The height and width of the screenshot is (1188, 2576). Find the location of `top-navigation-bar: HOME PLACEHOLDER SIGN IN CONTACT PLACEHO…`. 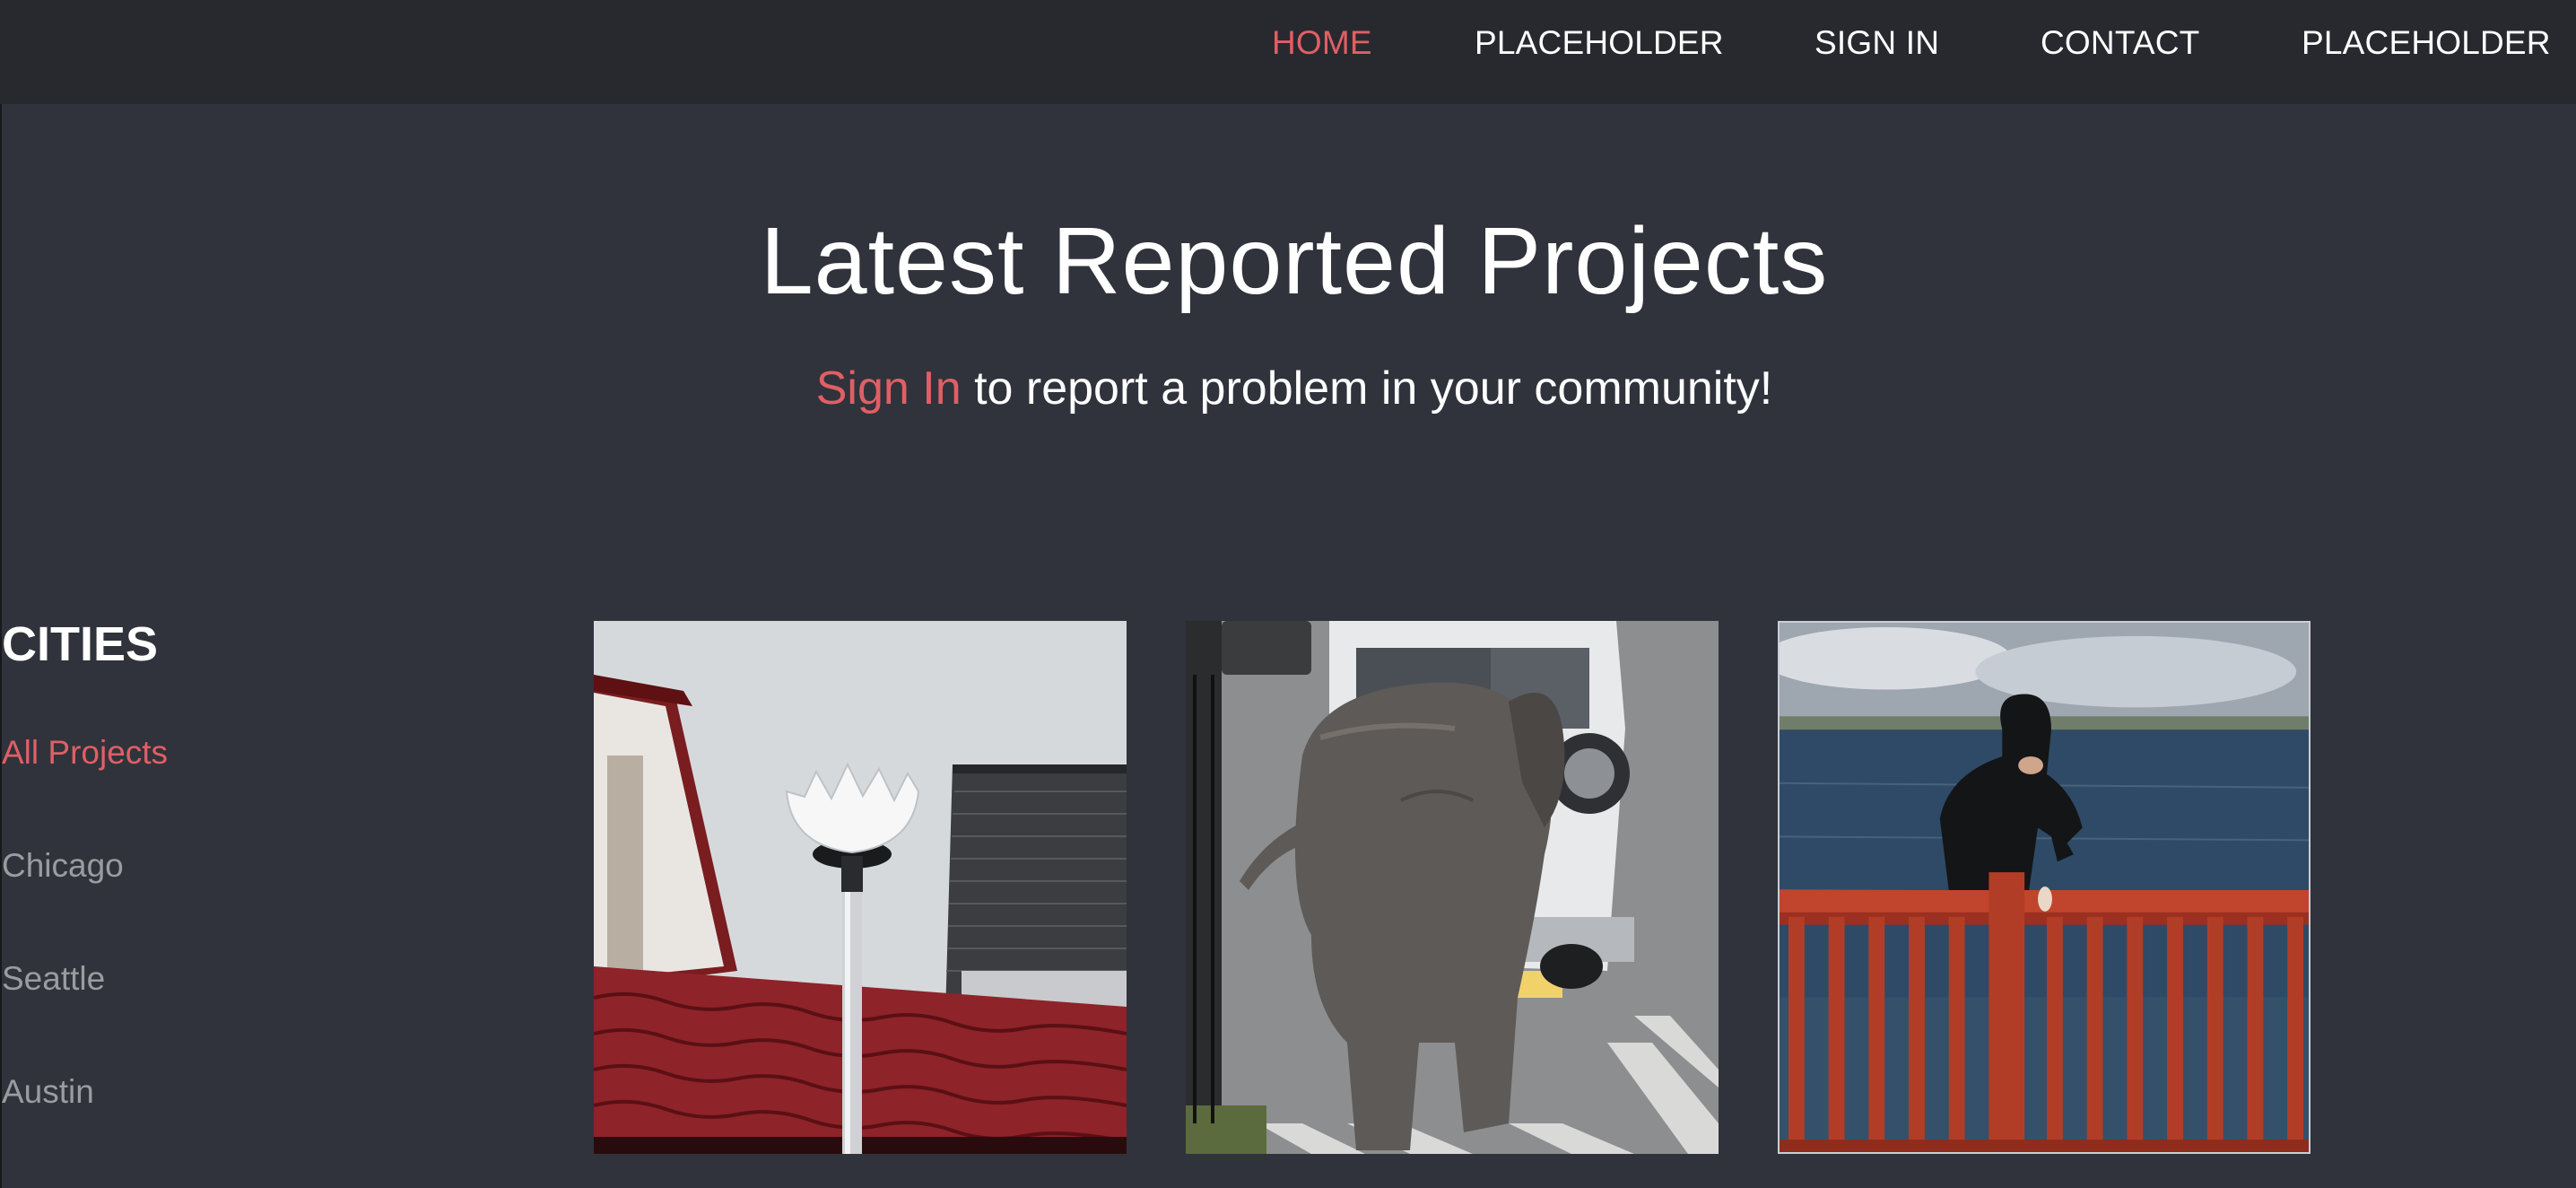

top-navigation-bar: HOME PLACEHOLDER SIGN IN CONTACT PLACEHO… is located at coordinates (1288, 52).